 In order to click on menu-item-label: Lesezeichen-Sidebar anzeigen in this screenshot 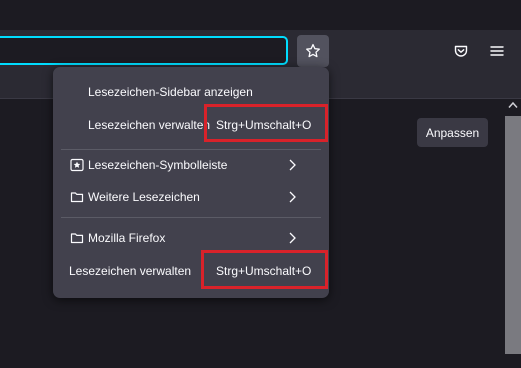, I will do `click(170, 92)`.